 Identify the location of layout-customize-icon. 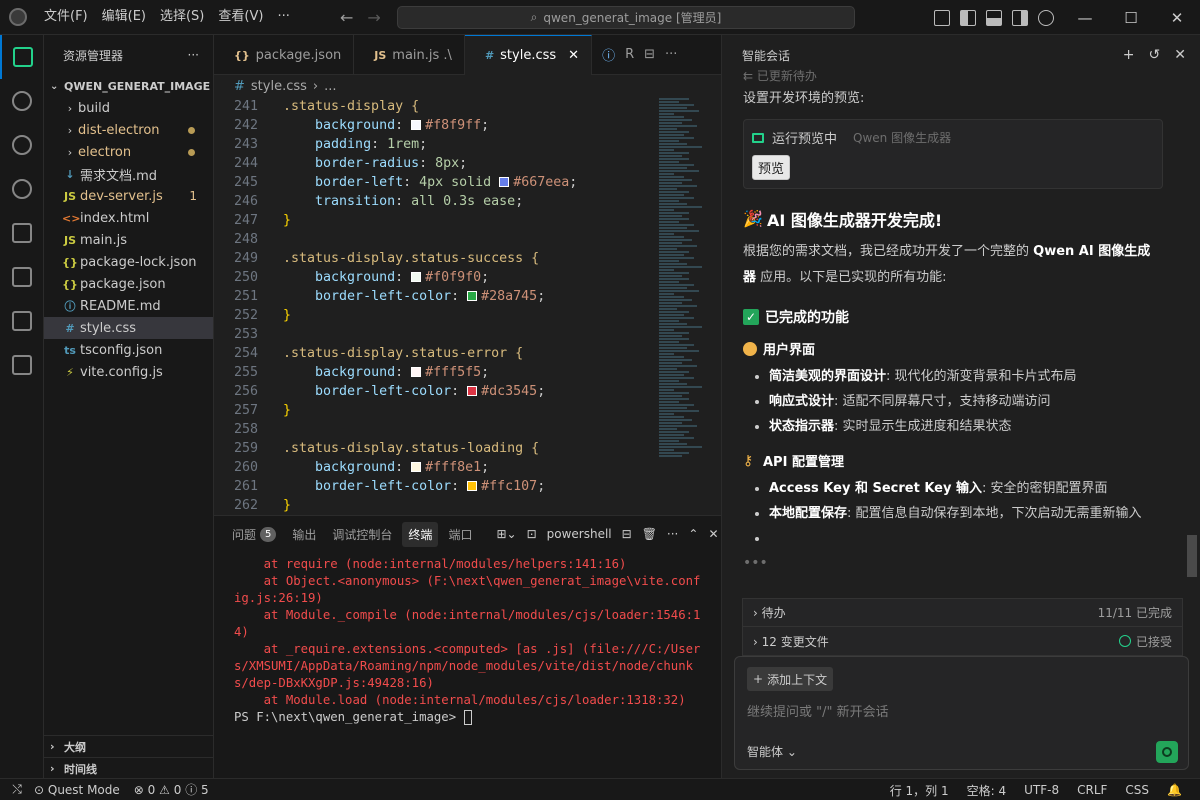
(942, 17).